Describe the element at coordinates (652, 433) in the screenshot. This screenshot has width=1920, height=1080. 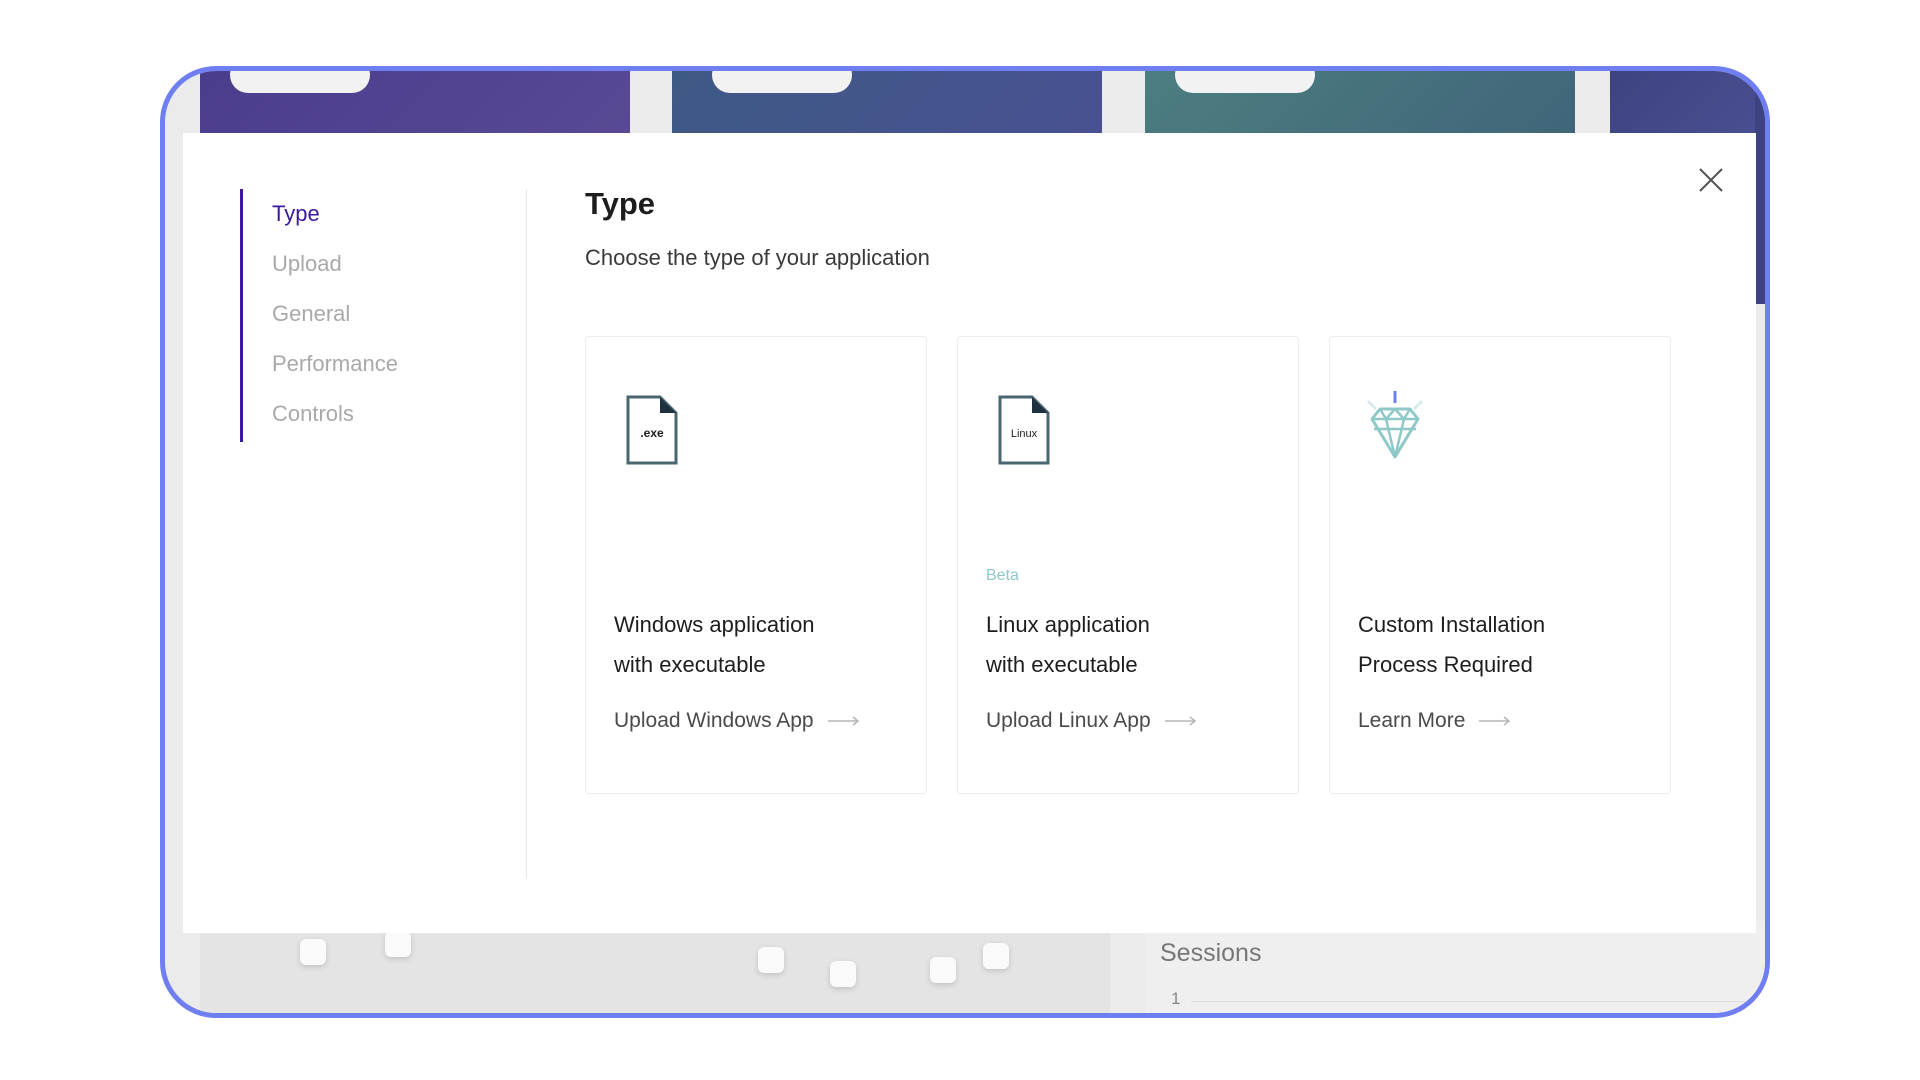
I see `exe-icon-text: .exe` at that location.